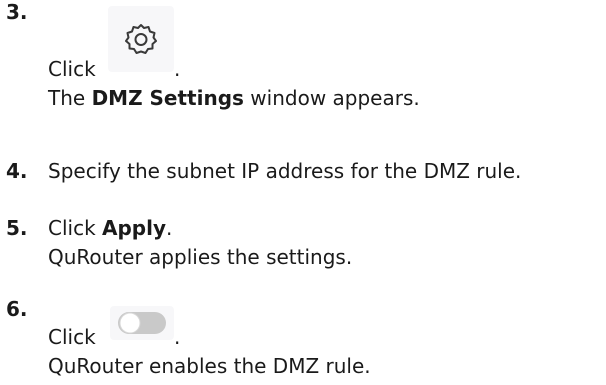 This screenshot has width=606, height=385. What do you see at coordinates (17, 228) in the screenshot?
I see `step-number: 5.` at bounding box center [17, 228].